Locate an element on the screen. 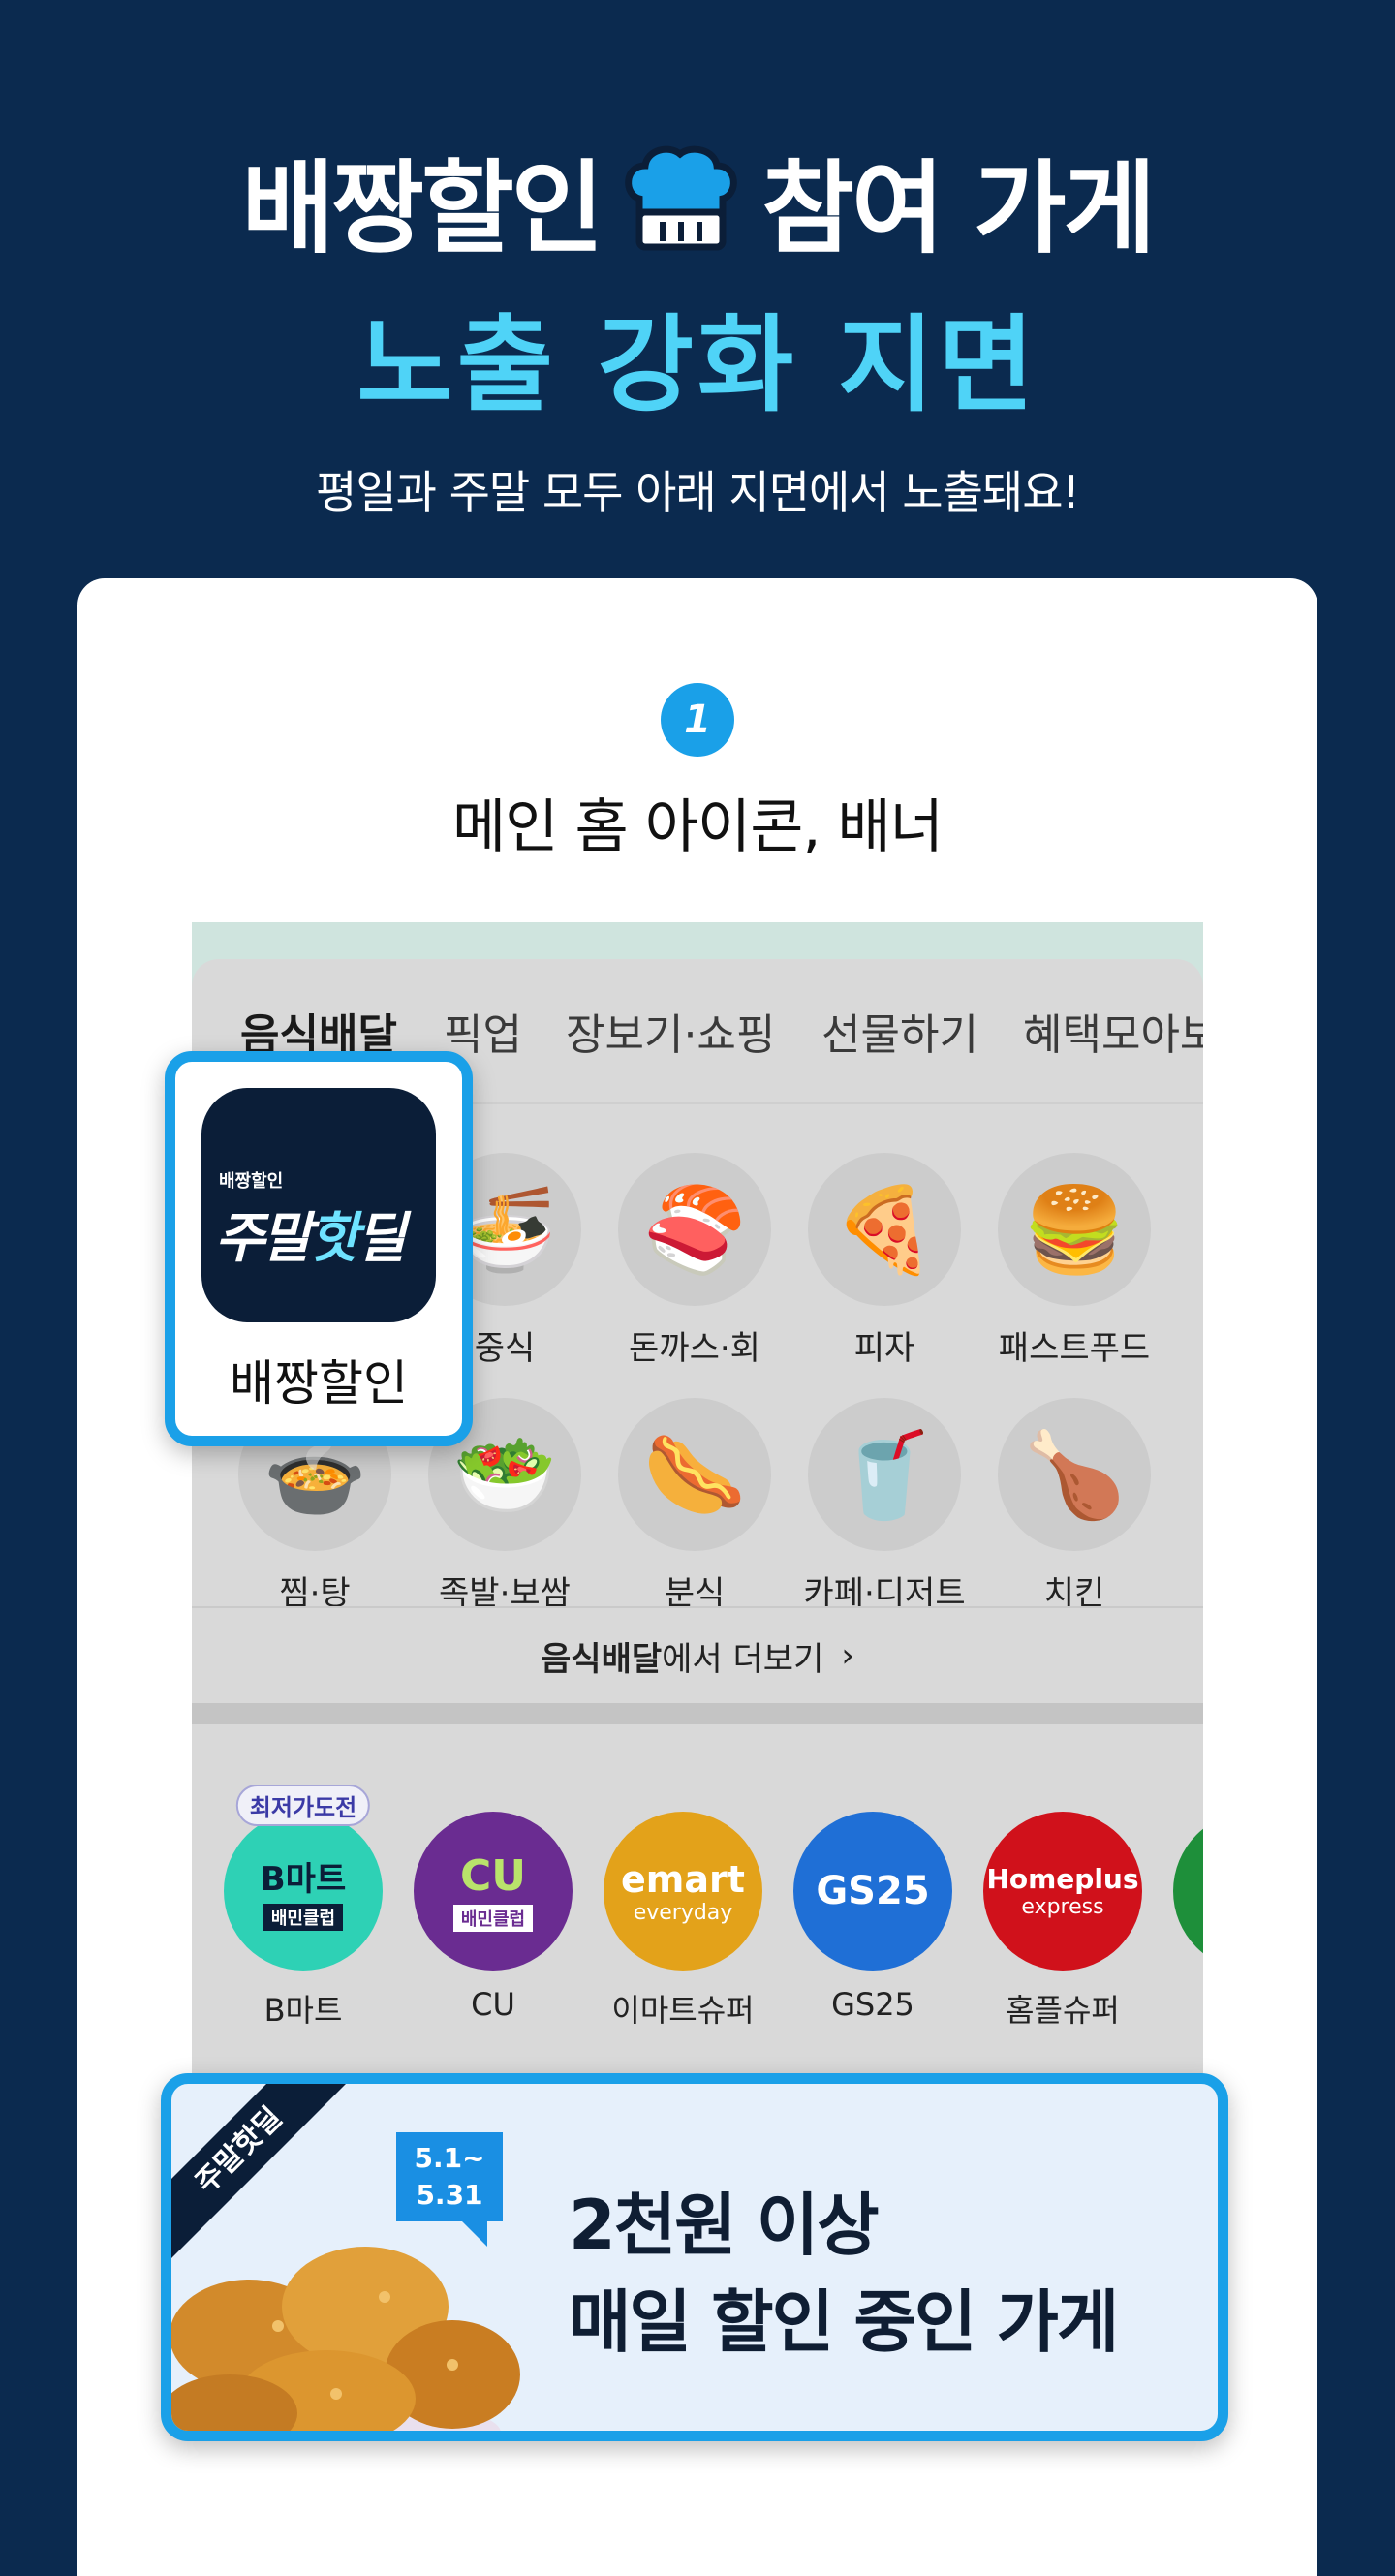  shop-label: B마트 is located at coordinates (303, 2011).